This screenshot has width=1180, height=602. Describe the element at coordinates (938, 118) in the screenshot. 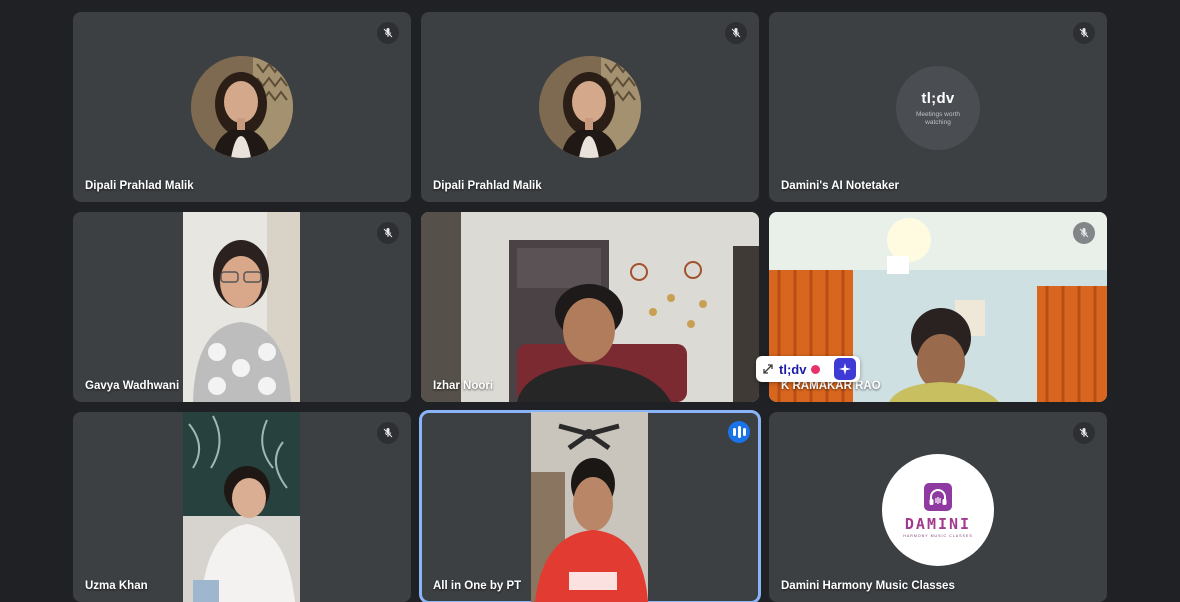

I see `logo-subtitle: Meetings worth watching` at that location.